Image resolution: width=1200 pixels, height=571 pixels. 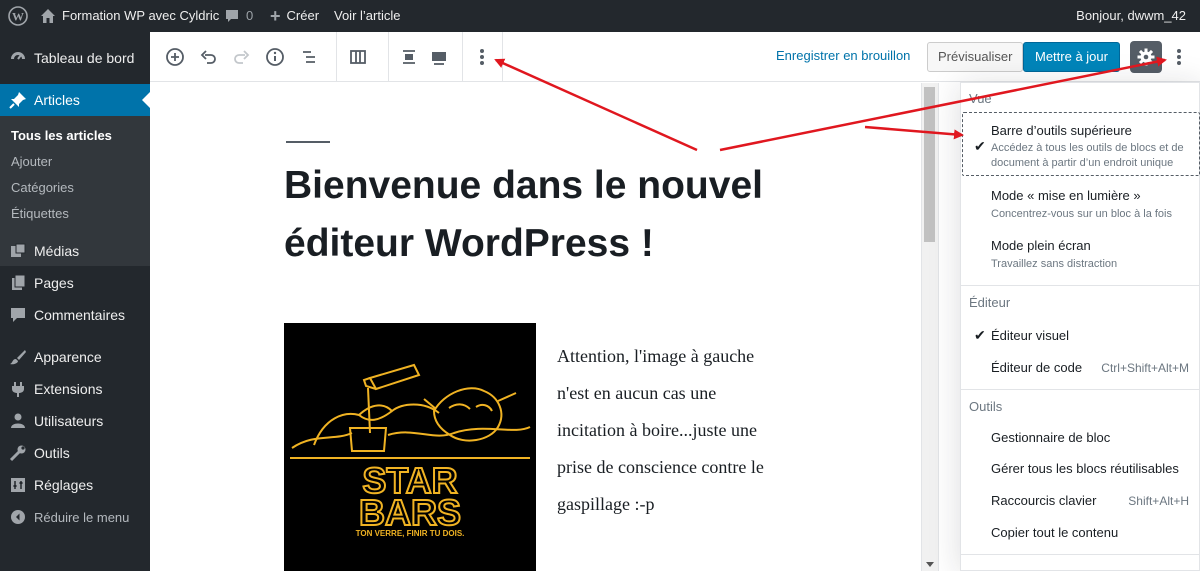 What do you see at coordinates (17, 517) in the screenshot?
I see `collapse-icon` at bounding box center [17, 517].